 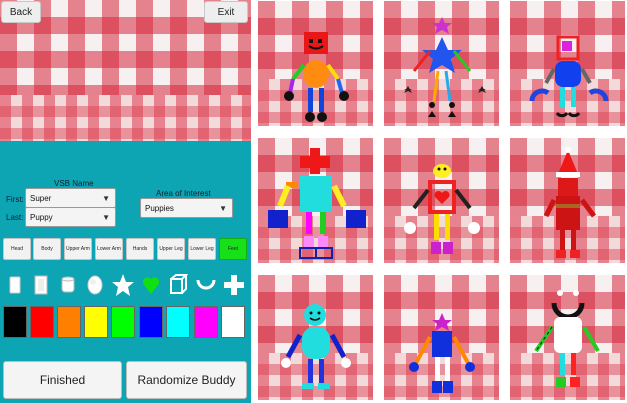 I want to click on cube-frame-icon, so click(x=179, y=284).